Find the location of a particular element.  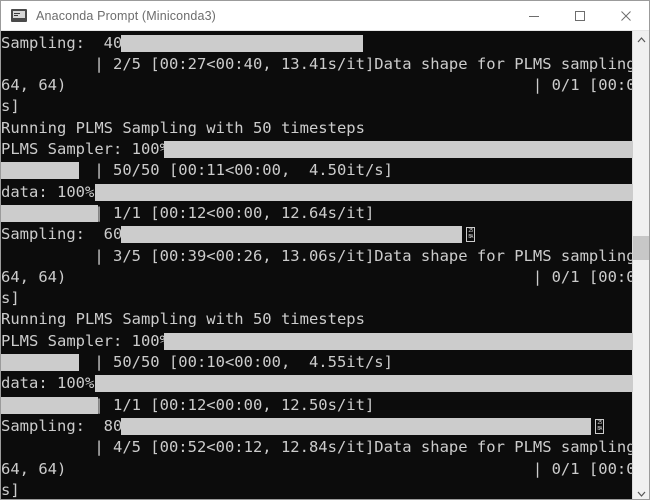

window-title: Anaconda Prompt (Miniconda3) is located at coordinates (126, 15).